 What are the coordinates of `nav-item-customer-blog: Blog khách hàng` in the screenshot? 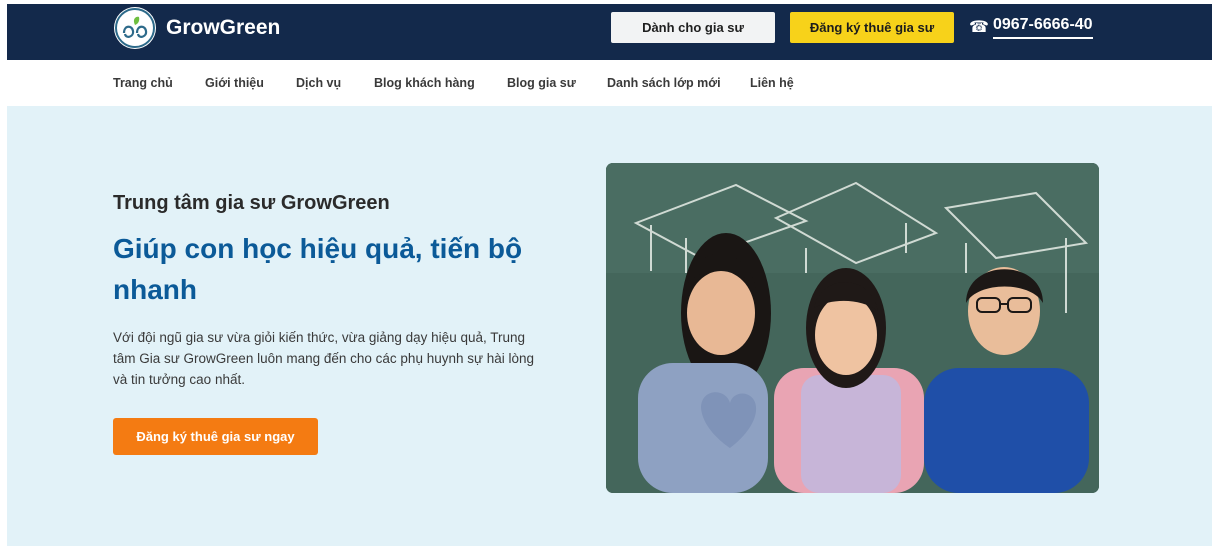 It's located at (424, 83).